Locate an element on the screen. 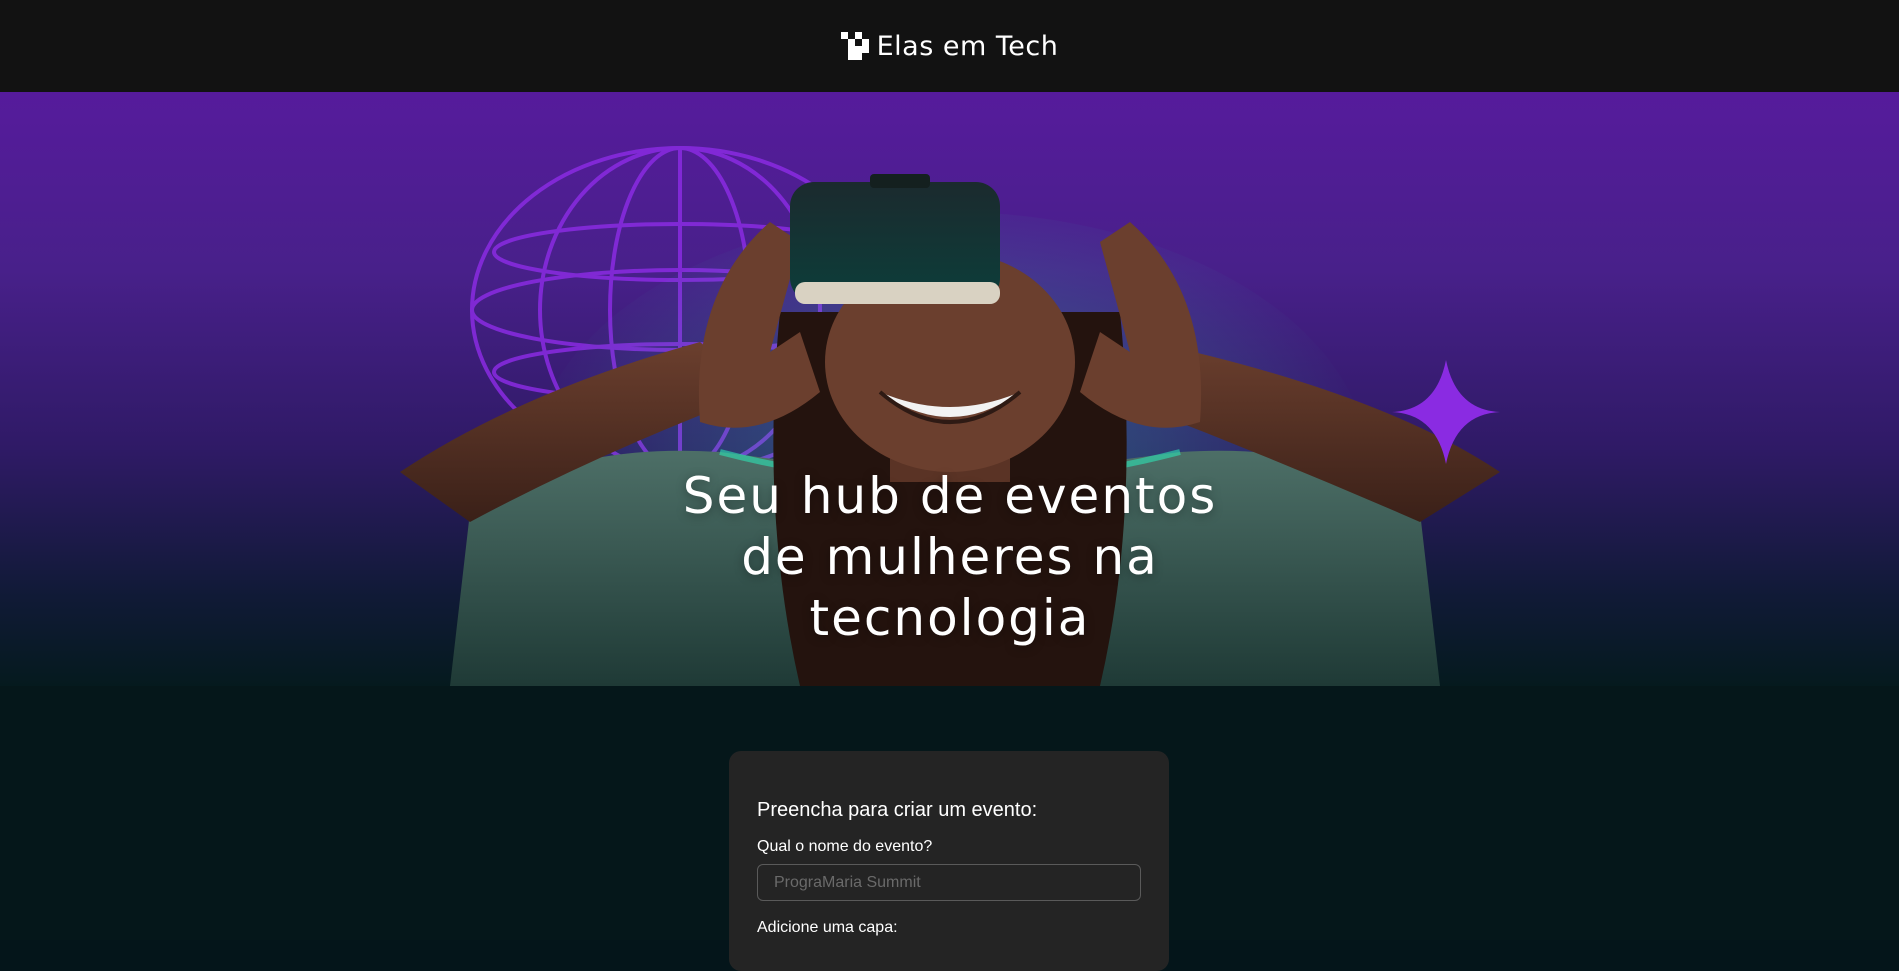 The width and height of the screenshot is (1899, 971). brand-name: Elas em Tech is located at coordinates (967, 46).